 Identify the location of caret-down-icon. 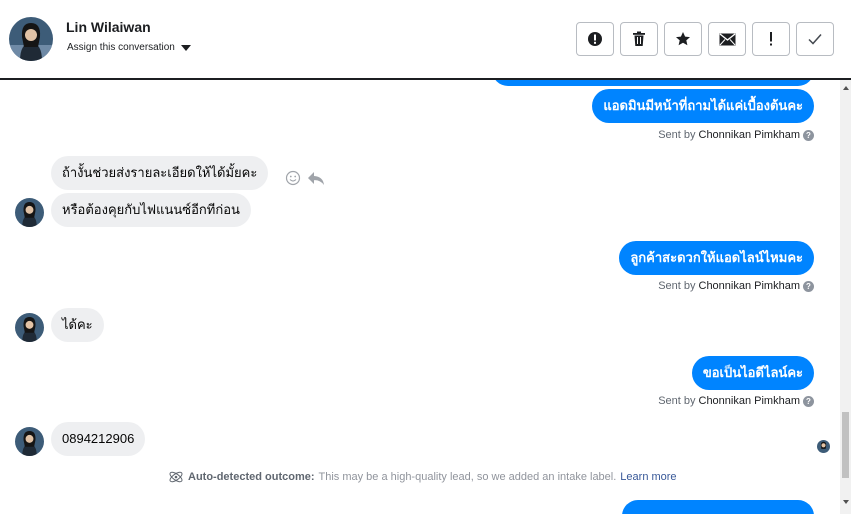
(185, 47).